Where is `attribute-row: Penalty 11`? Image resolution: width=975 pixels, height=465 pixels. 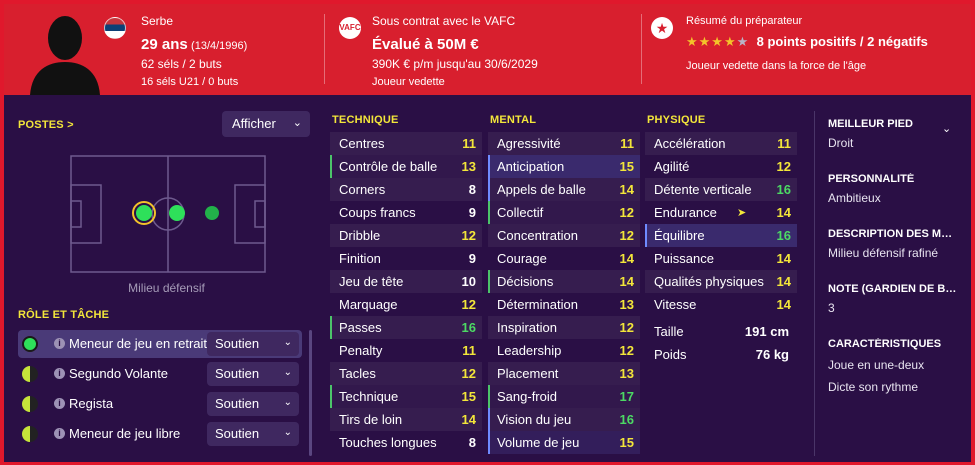 attribute-row: Penalty 11 is located at coordinates (406, 350).